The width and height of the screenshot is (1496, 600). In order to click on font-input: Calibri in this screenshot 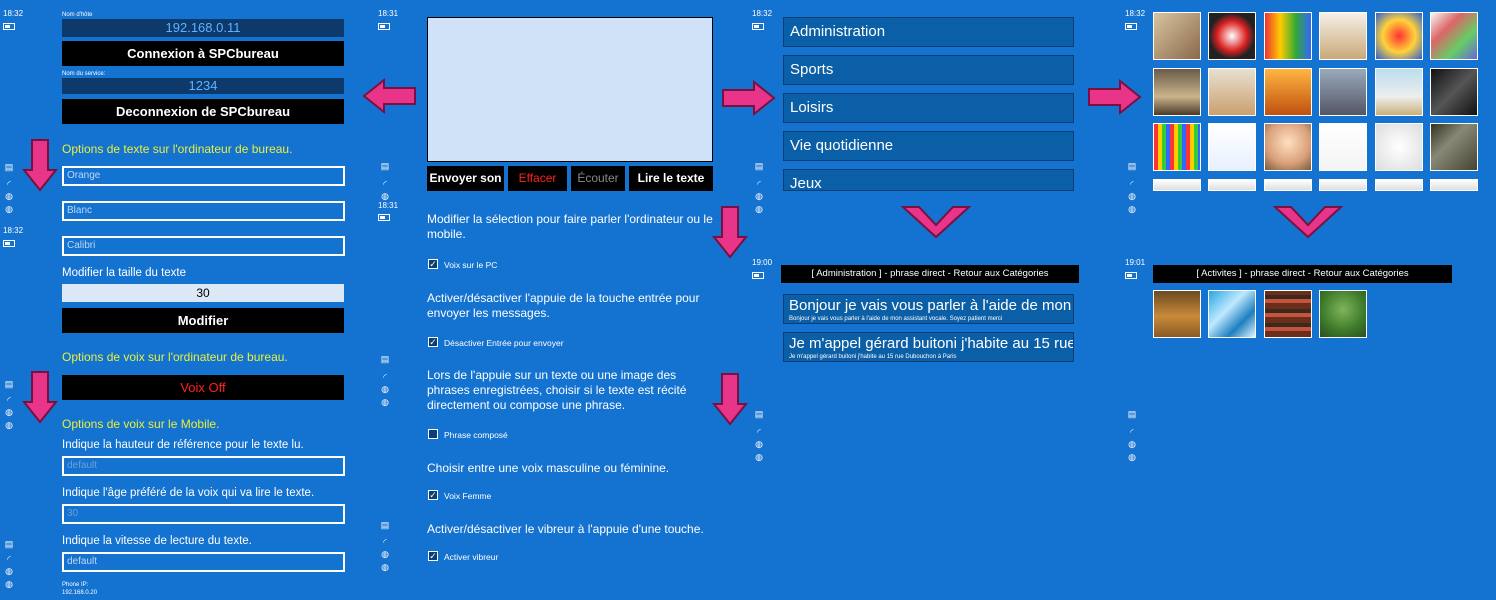, I will do `click(203, 246)`.